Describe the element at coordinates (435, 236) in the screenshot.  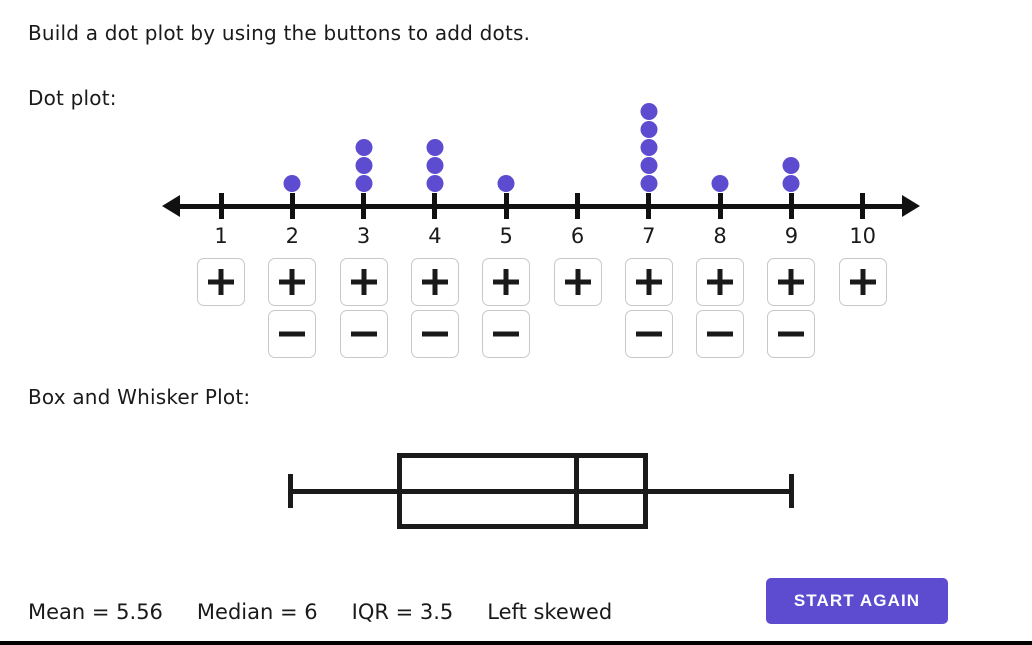
I see `axis-tick-label: 4` at that location.